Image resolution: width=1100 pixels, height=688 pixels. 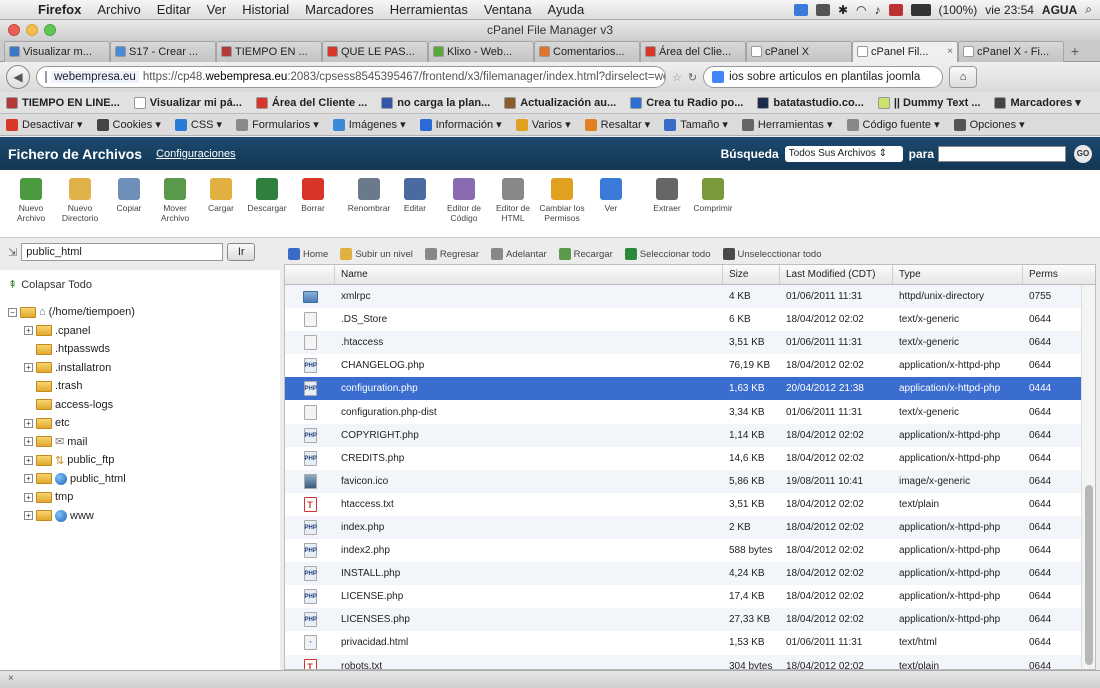 I want to click on dropbox-icon, so click(x=800, y=9).